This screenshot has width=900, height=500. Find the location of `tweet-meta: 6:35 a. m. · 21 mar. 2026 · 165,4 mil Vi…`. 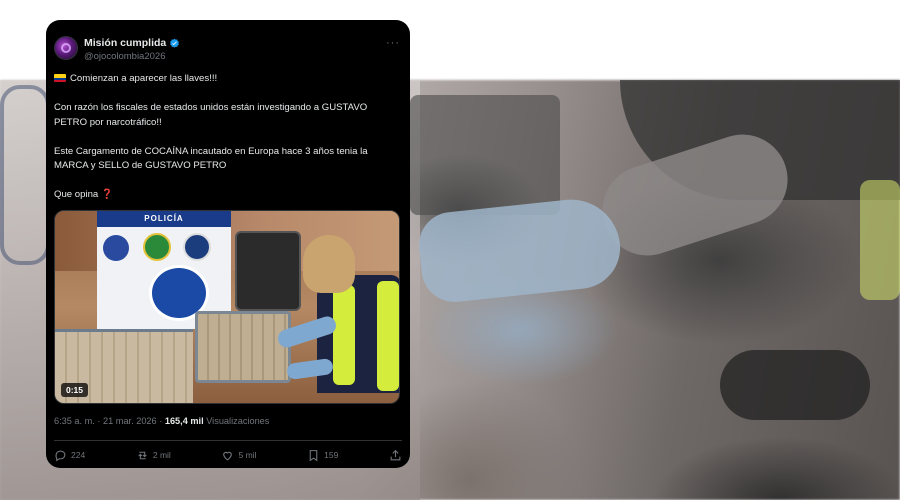

tweet-meta: 6:35 a. m. · 21 mar. 2026 · 165,4 mil Vi… is located at coordinates (161, 421).